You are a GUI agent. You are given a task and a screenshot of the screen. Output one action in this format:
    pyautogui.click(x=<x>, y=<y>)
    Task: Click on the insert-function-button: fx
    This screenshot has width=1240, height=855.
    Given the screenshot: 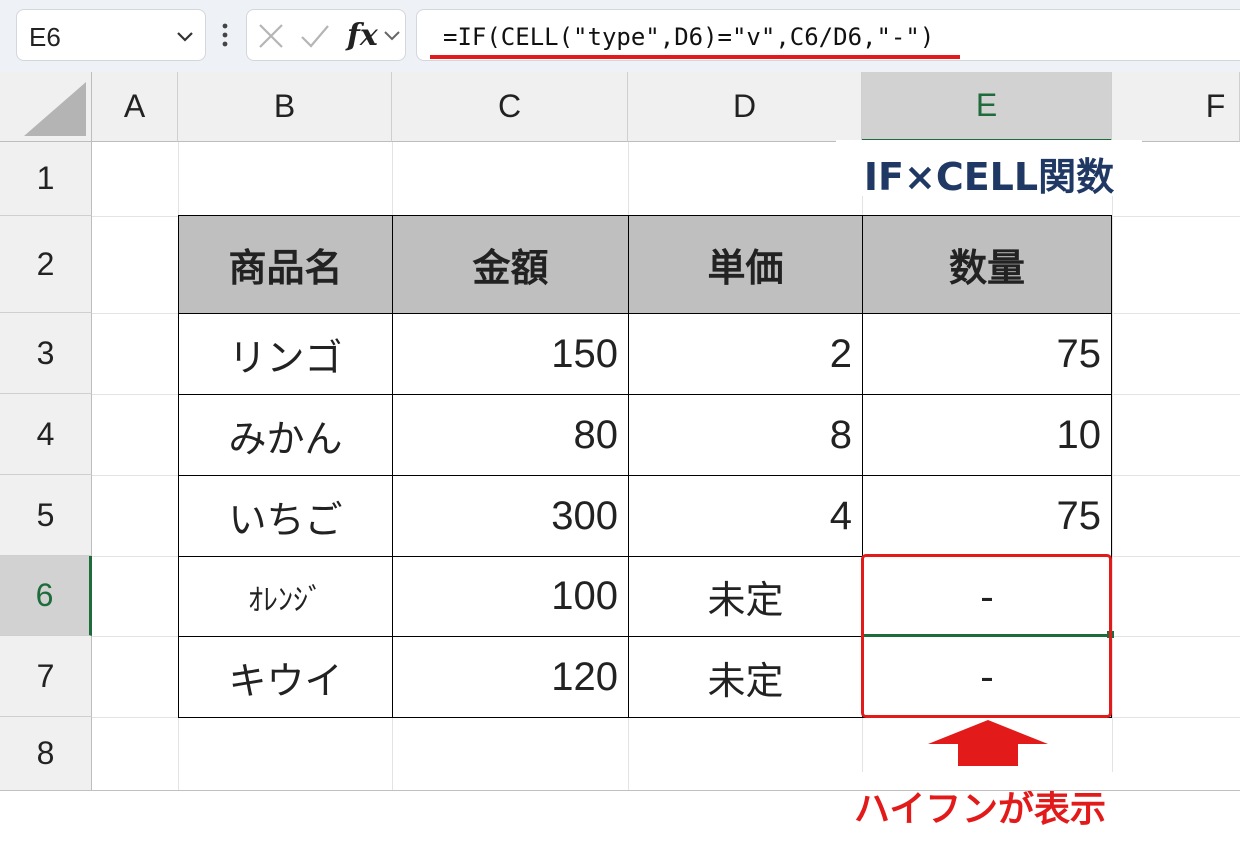 What is the action you would take?
    pyautogui.click(x=362, y=35)
    